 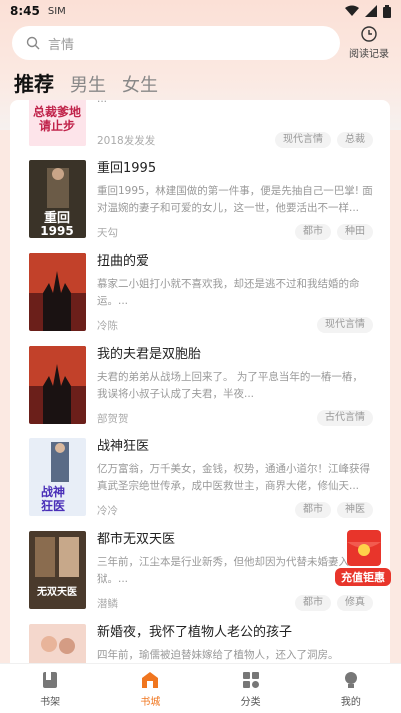 I want to click on book-title: 扭曲的爱, so click(x=123, y=261).